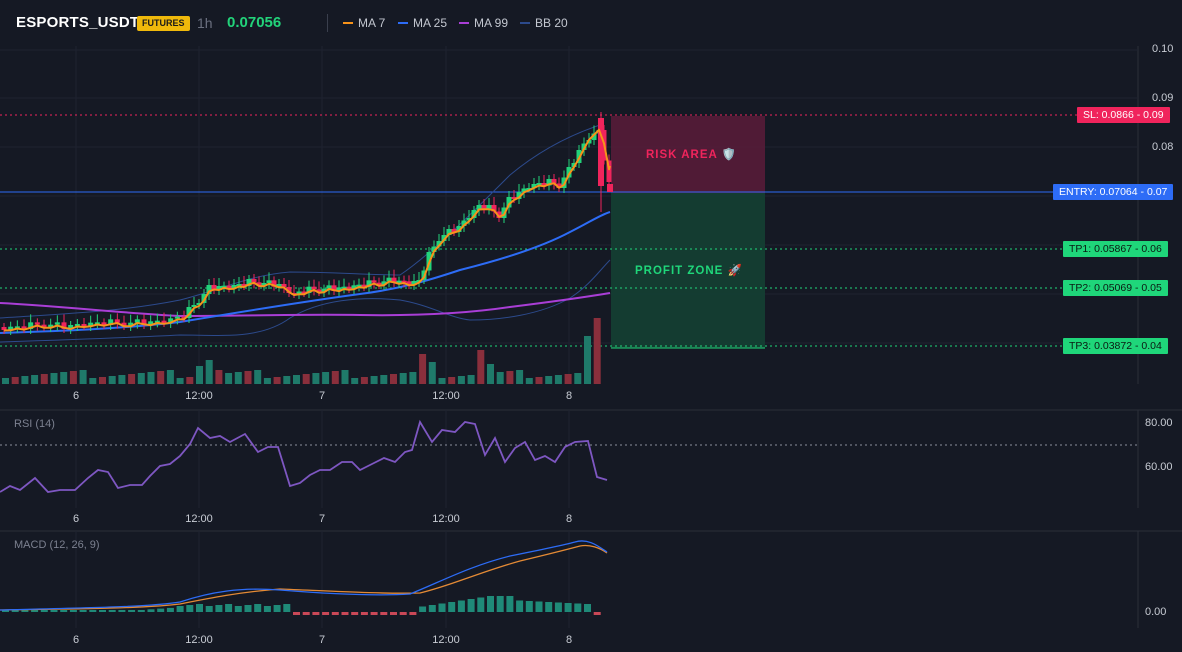  I want to click on rsi-title: RSI (14), so click(34, 424).